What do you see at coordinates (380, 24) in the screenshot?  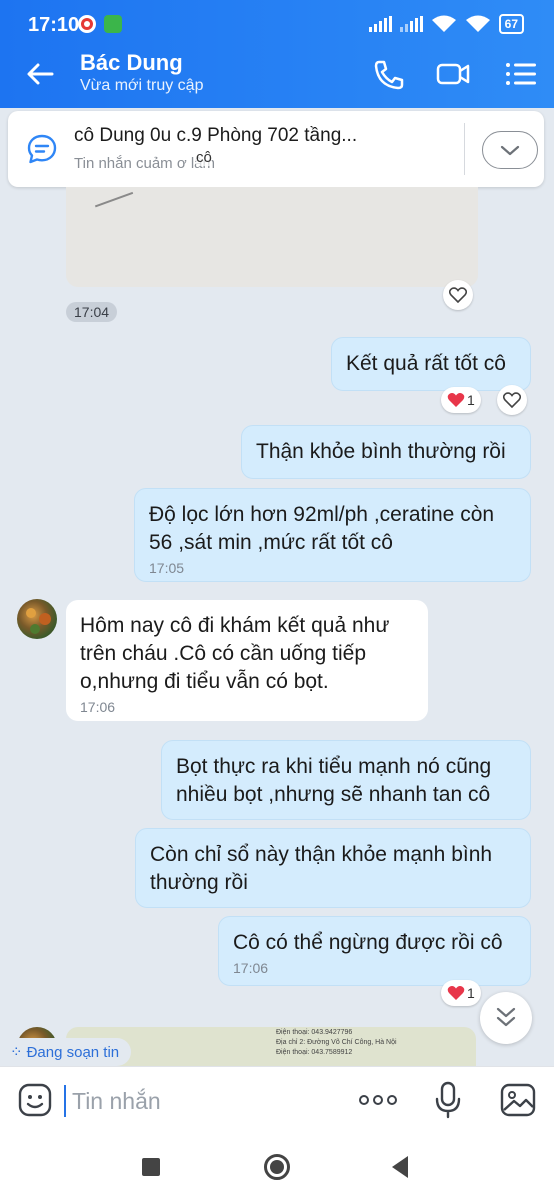 I see `signal-icon` at bounding box center [380, 24].